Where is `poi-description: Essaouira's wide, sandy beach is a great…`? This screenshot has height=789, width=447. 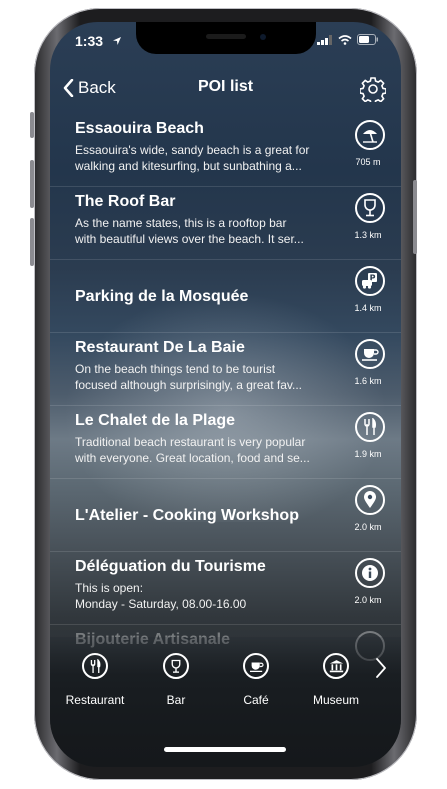
poi-description: Essaouira's wide, sandy beach is a great… is located at coordinates (192, 158).